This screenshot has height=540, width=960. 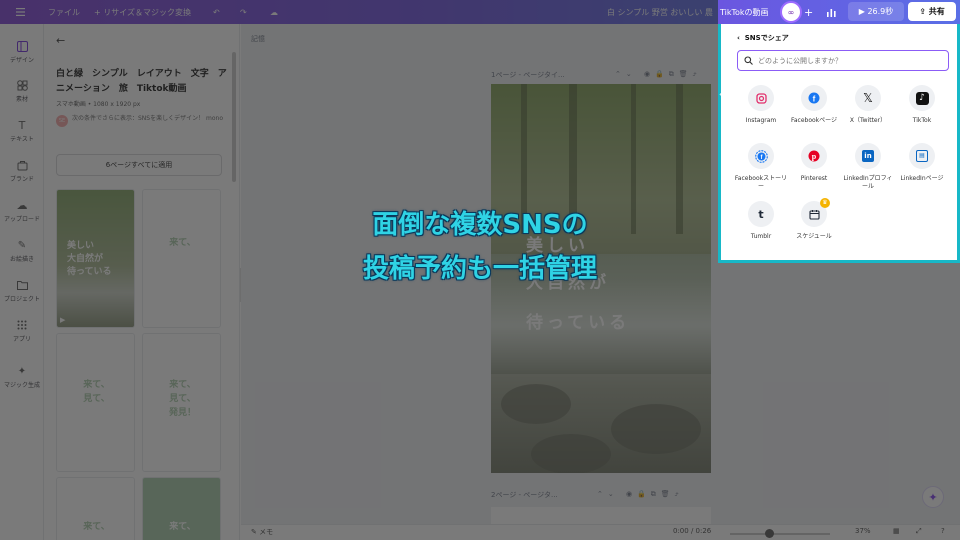 I want to click on thumb-text: 来て、 見て、, so click(x=96, y=392).